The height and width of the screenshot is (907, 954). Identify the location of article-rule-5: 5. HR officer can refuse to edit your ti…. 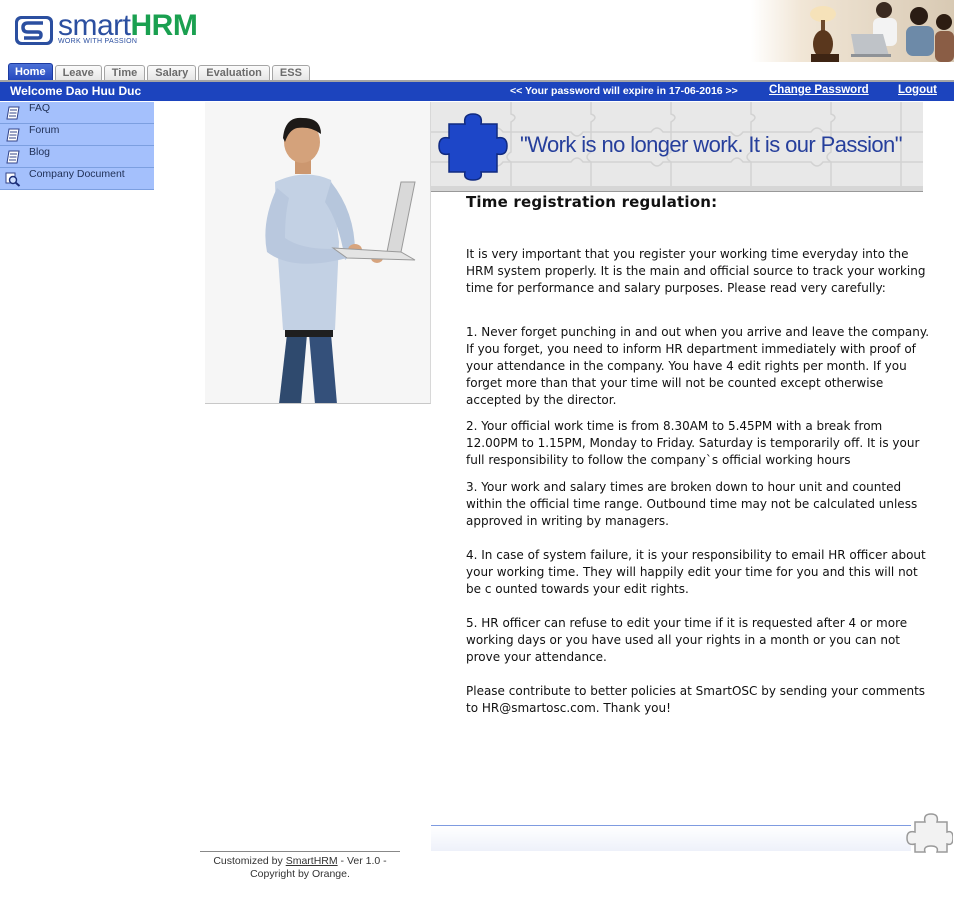
(687, 640).